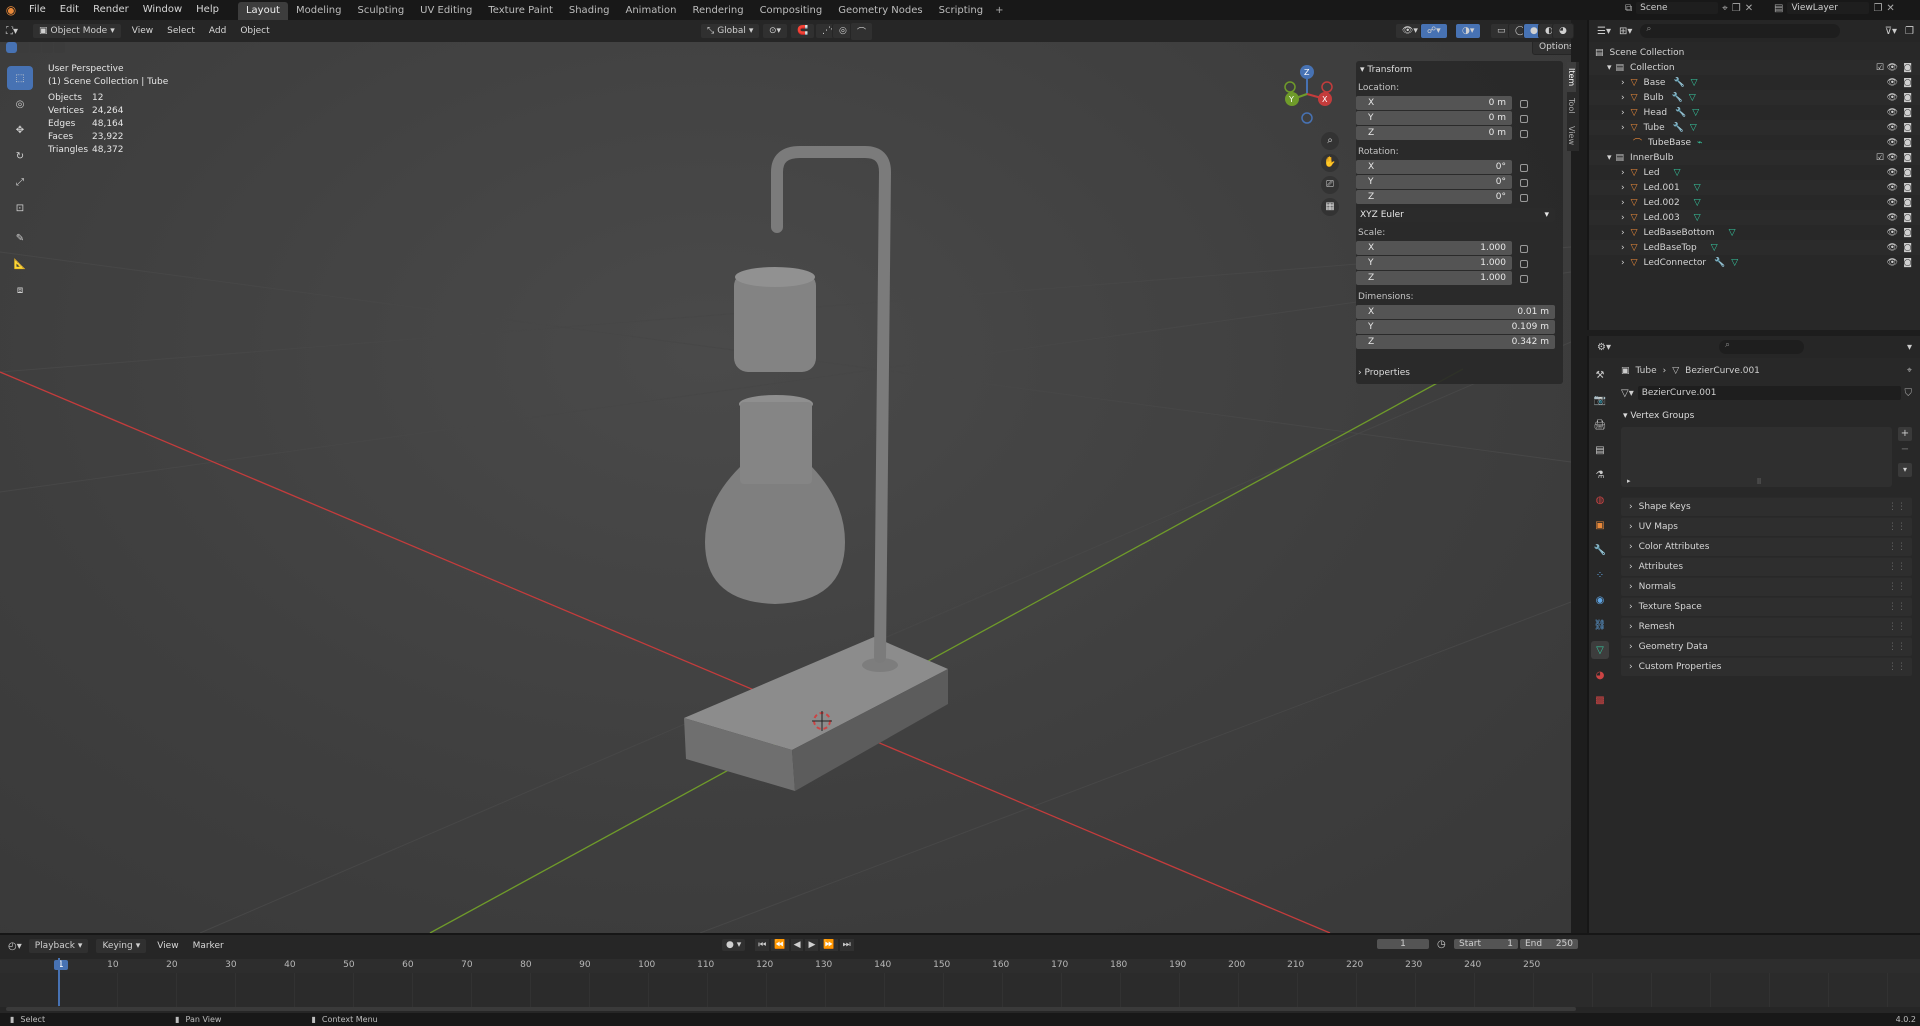  I want to click on output-tab-icon: 🖨, so click(1600, 425).